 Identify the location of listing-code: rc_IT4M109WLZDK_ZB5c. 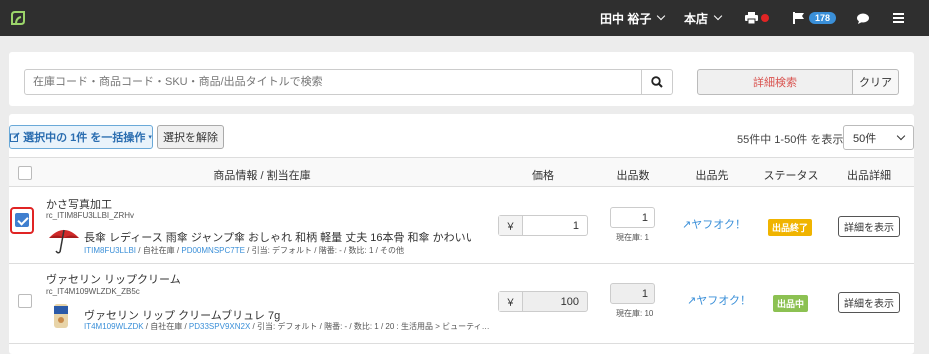
(93, 291).